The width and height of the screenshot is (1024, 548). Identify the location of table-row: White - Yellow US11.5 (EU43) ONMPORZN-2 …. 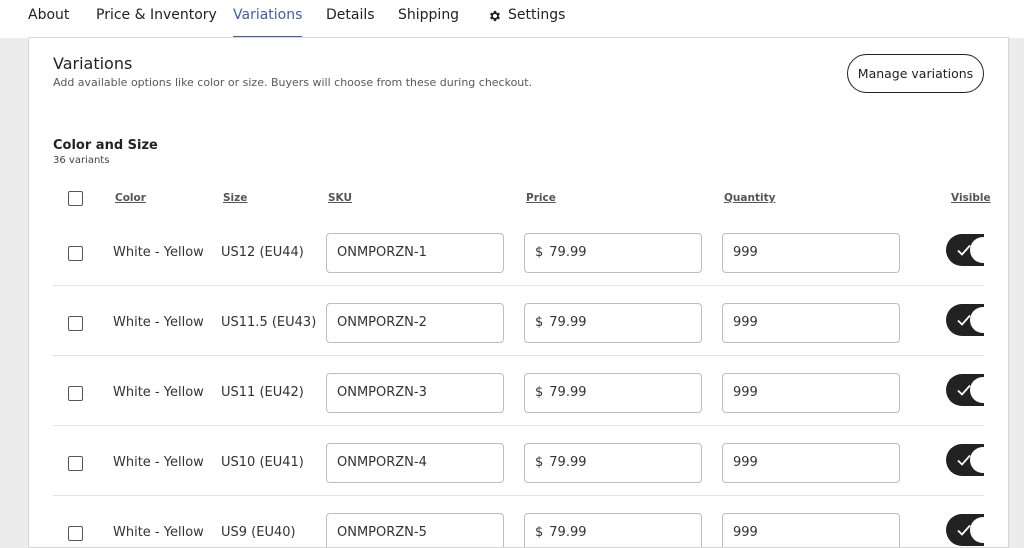
(518, 321).